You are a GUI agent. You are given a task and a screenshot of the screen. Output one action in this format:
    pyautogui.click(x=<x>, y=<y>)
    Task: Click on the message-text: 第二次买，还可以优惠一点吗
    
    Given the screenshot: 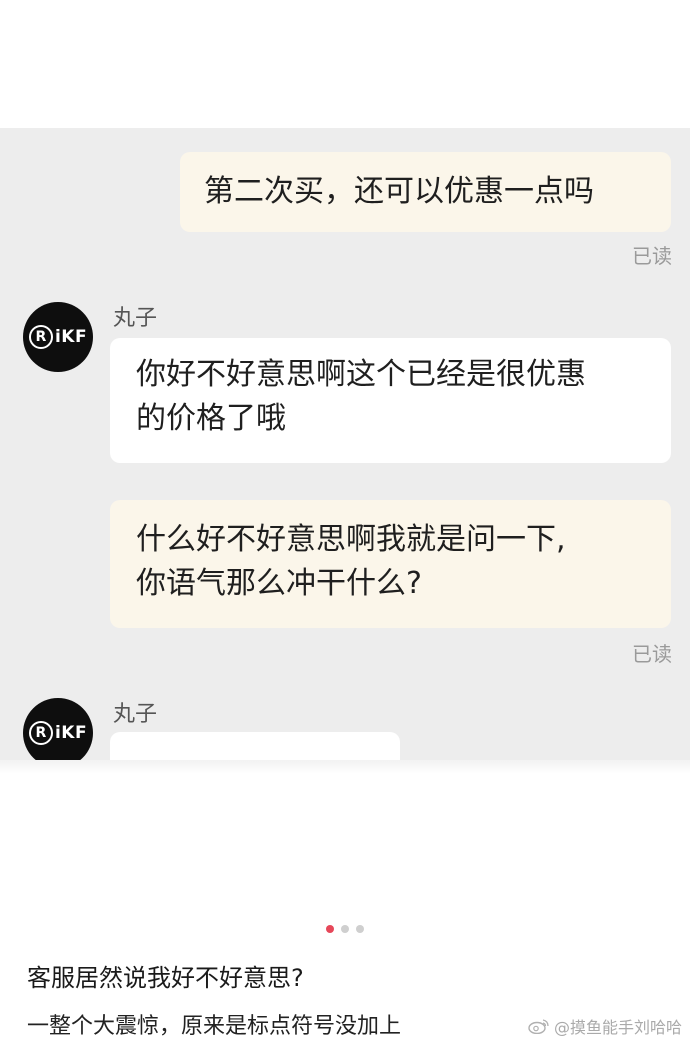 What is the action you would take?
    pyautogui.click(x=399, y=191)
    